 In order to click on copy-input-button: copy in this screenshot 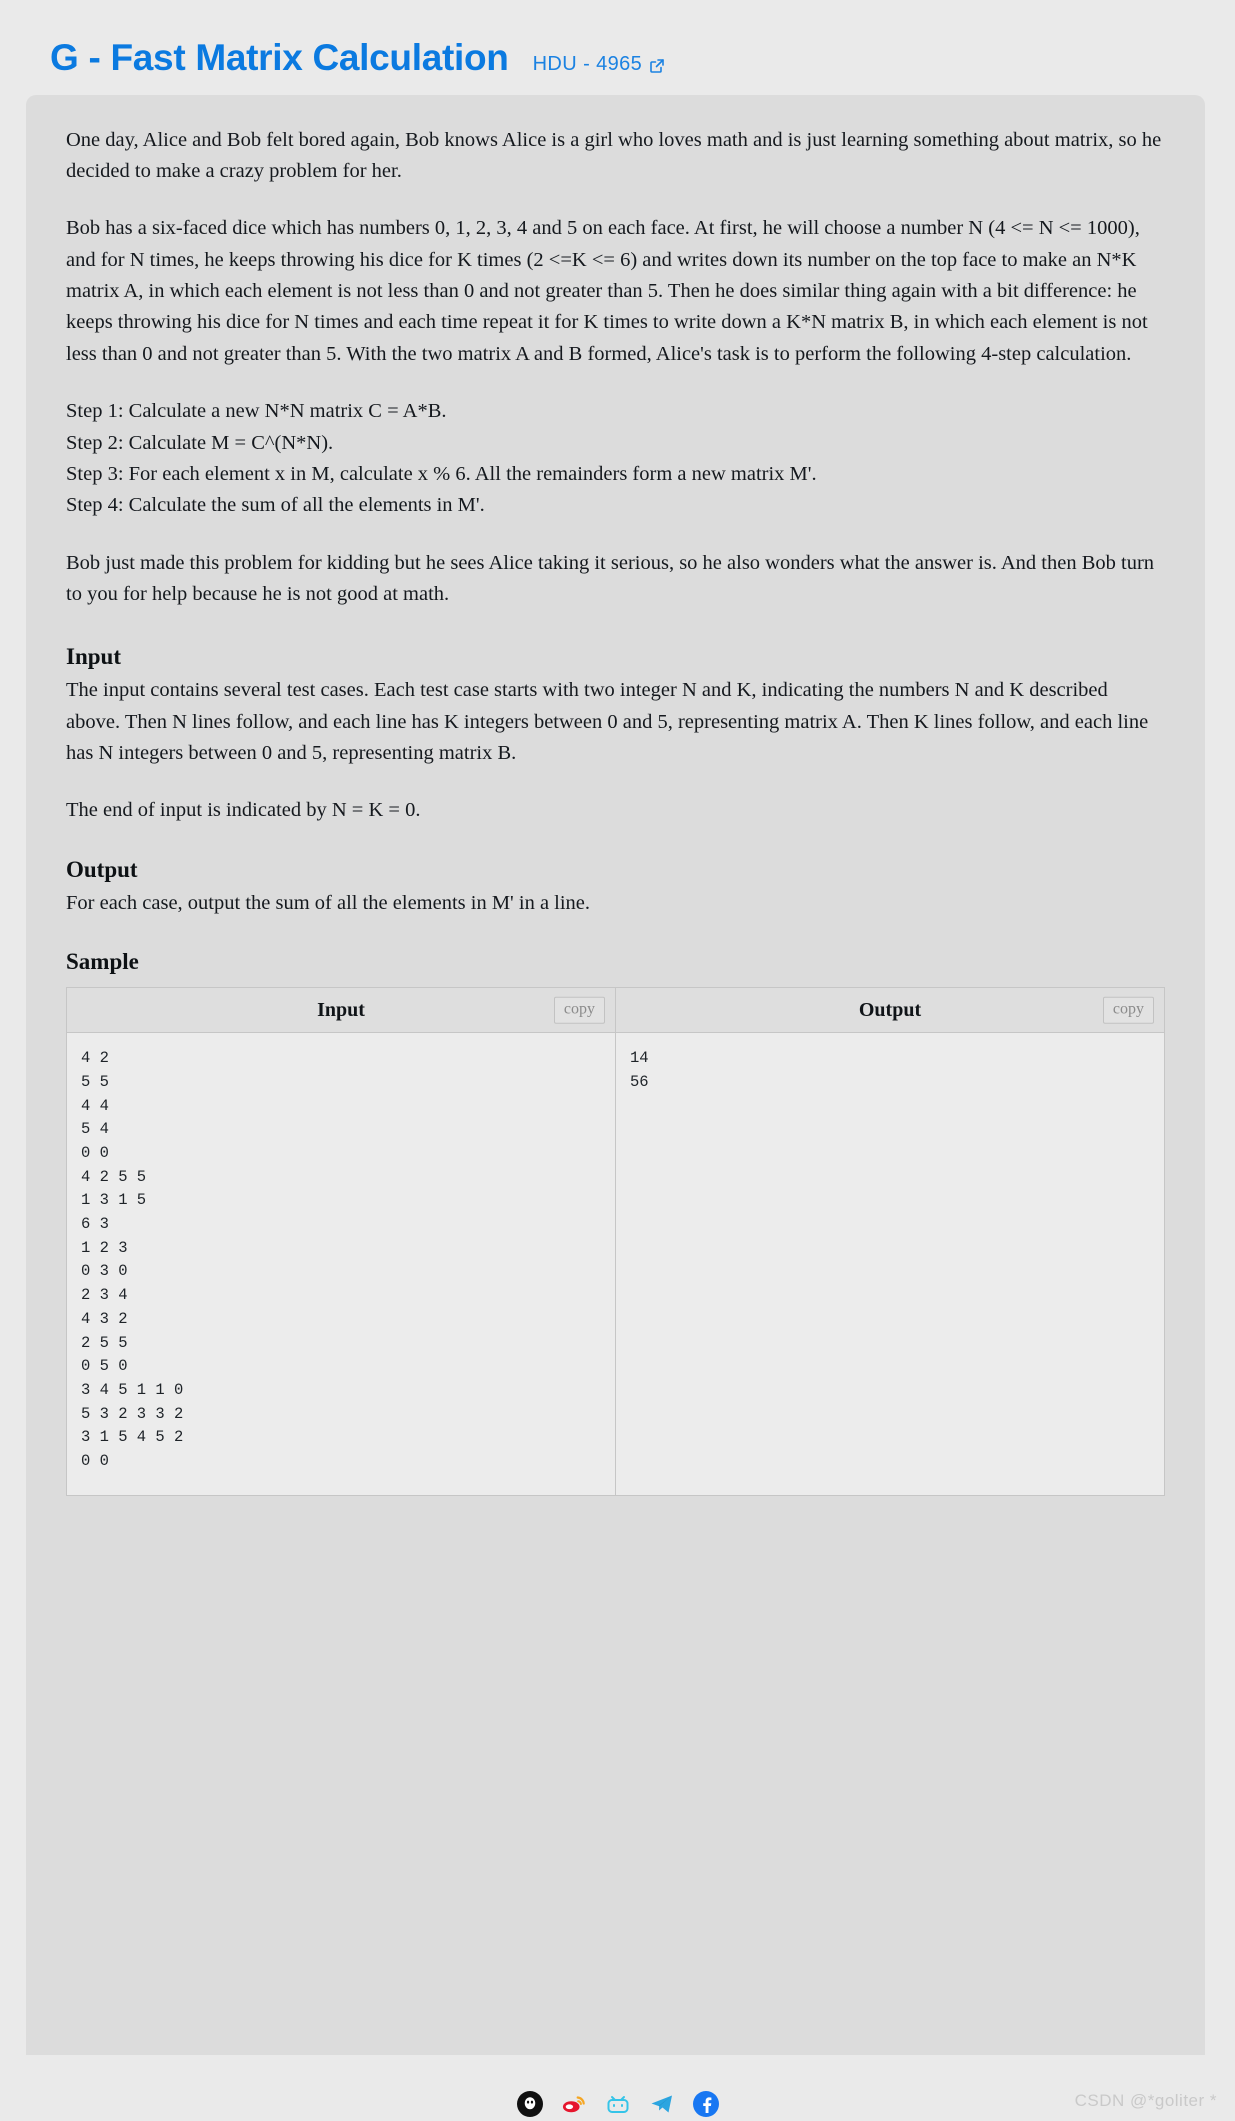, I will do `click(579, 1010)`.